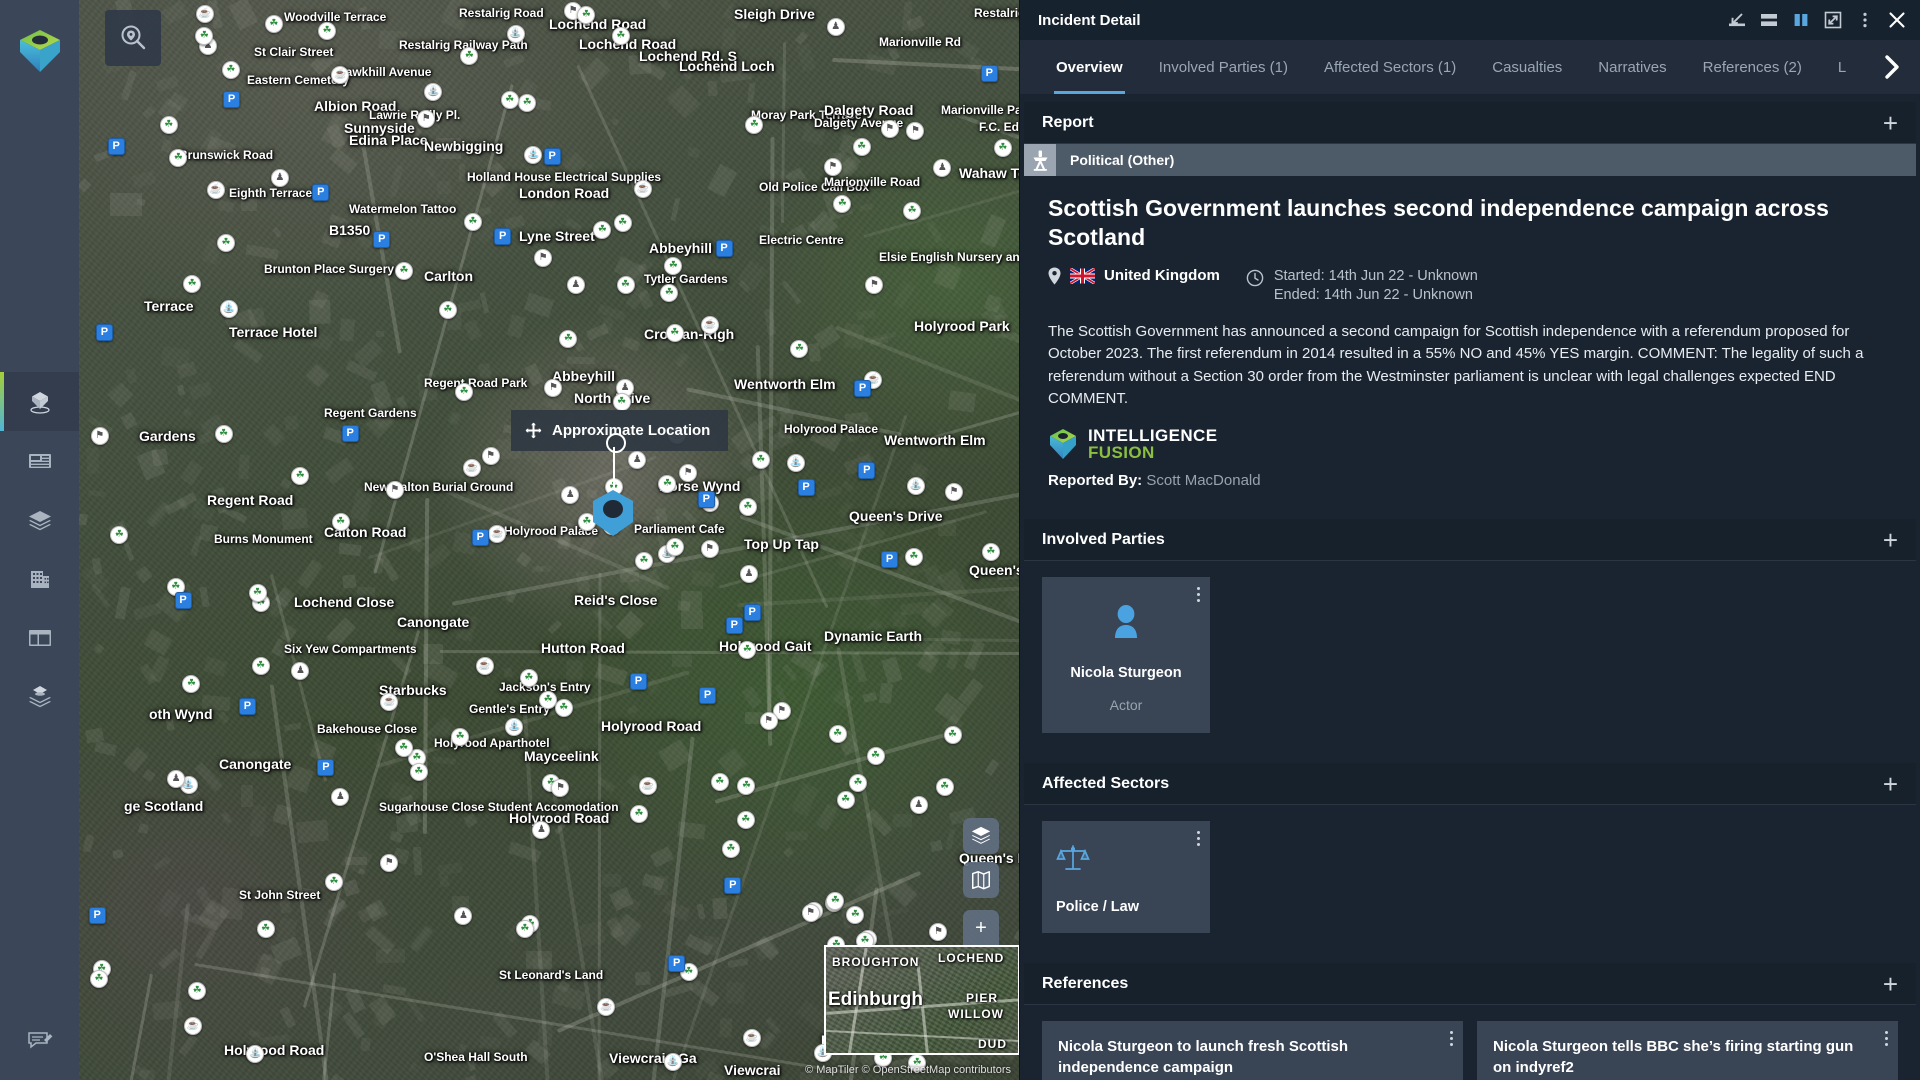  I want to click on involved-party-tile: Nicola Sturgeon Actor, so click(1126, 655).